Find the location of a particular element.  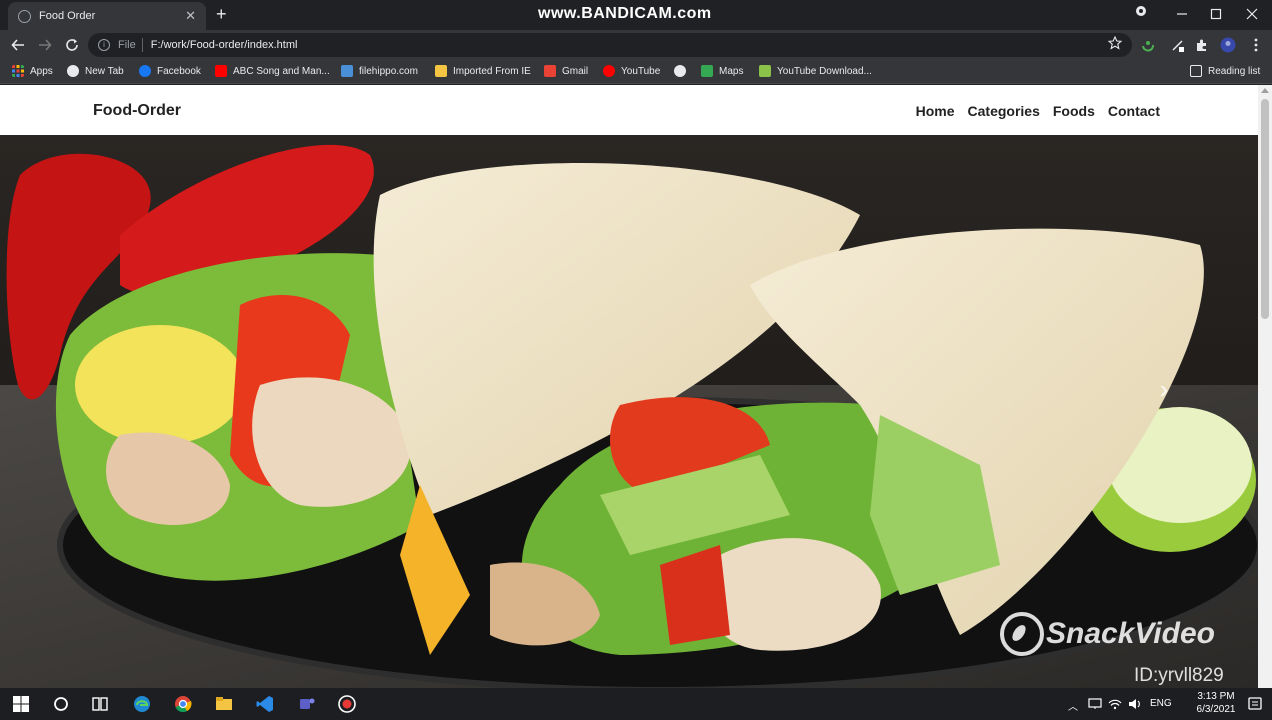

task-view-icon is located at coordinates (100, 704).